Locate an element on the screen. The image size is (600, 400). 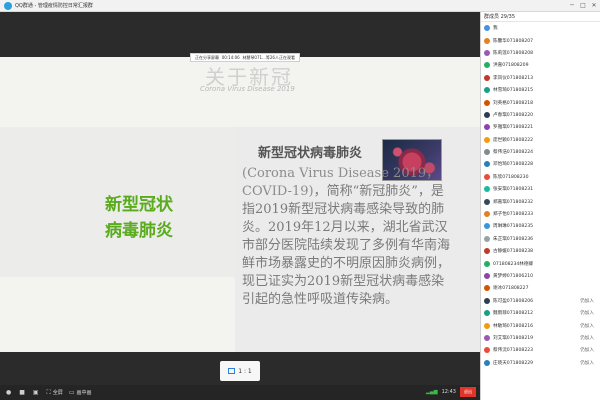
member-name: 周琳琳071808235 is located at coordinates (513, 227).